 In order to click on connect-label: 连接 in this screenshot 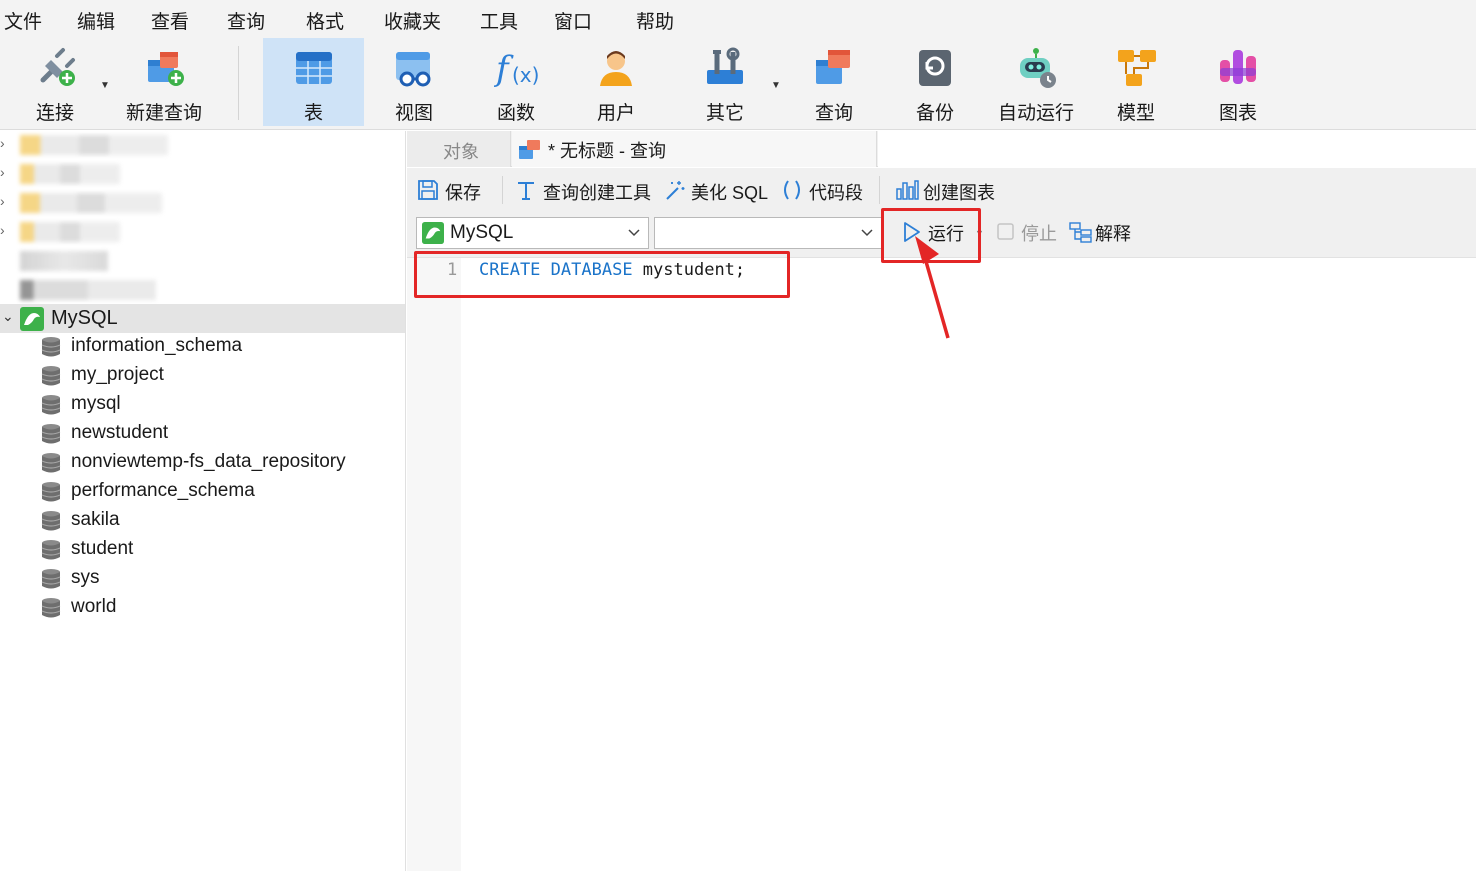, I will do `click(54, 113)`.